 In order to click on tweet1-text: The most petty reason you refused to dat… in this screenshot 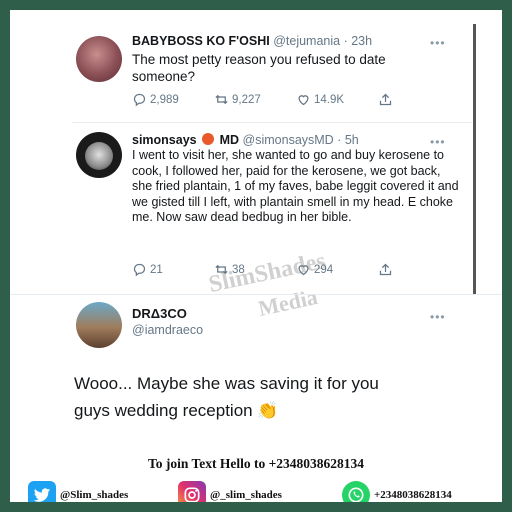, I will do `click(259, 68)`.